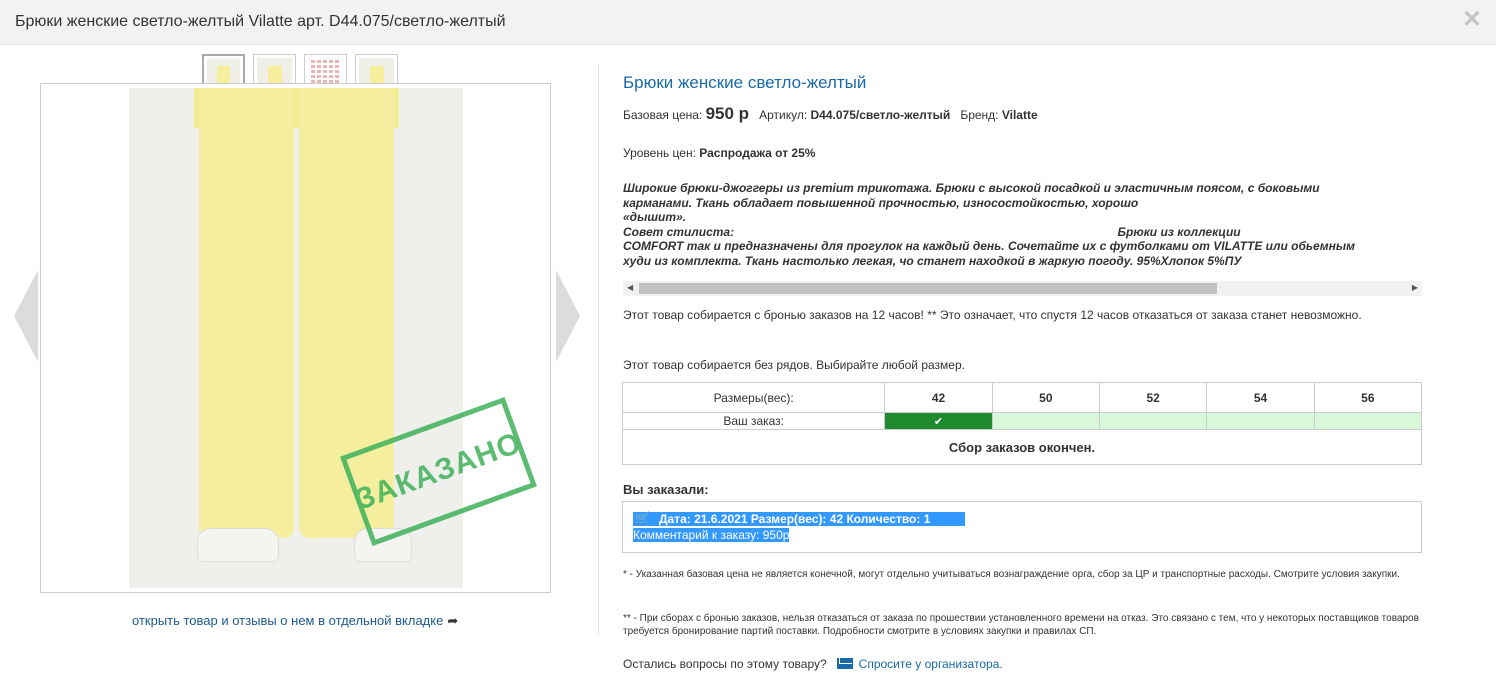 Image resolution: width=1496 pixels, height=687 pixels. What do you see at coordinates (937, 397) in the screenshot?
I see `size-option: 42` at bounding box center [937, 397].